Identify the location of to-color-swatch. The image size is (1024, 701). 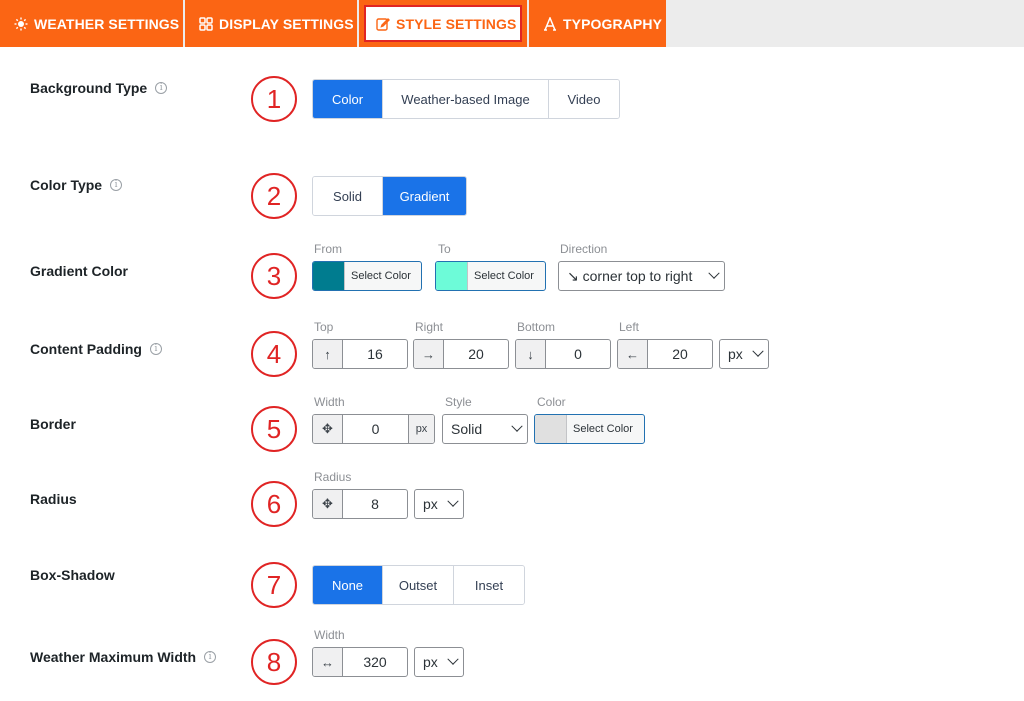
(451, 276).